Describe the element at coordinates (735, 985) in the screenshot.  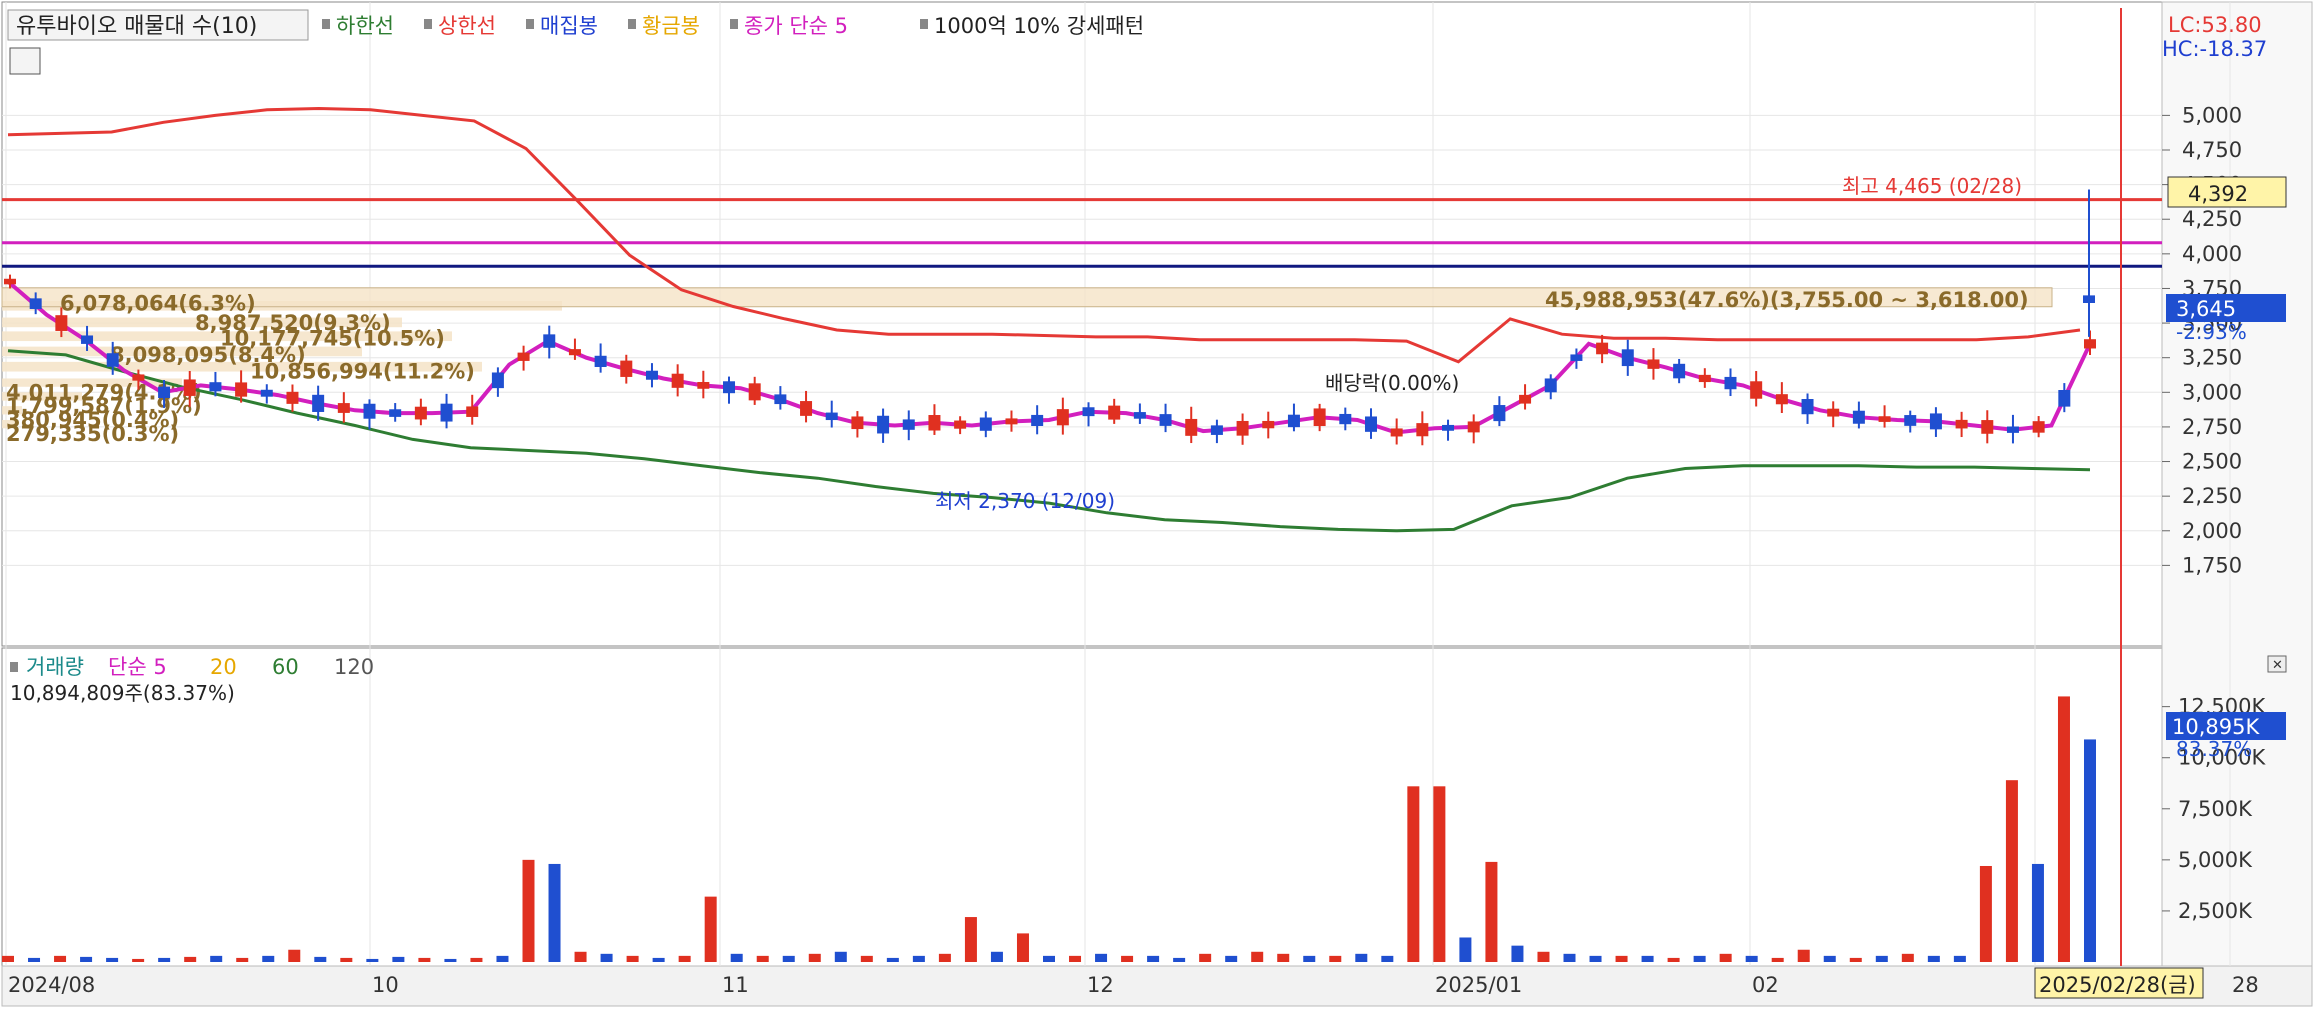
I see `x-tick-label: 11` at that location.